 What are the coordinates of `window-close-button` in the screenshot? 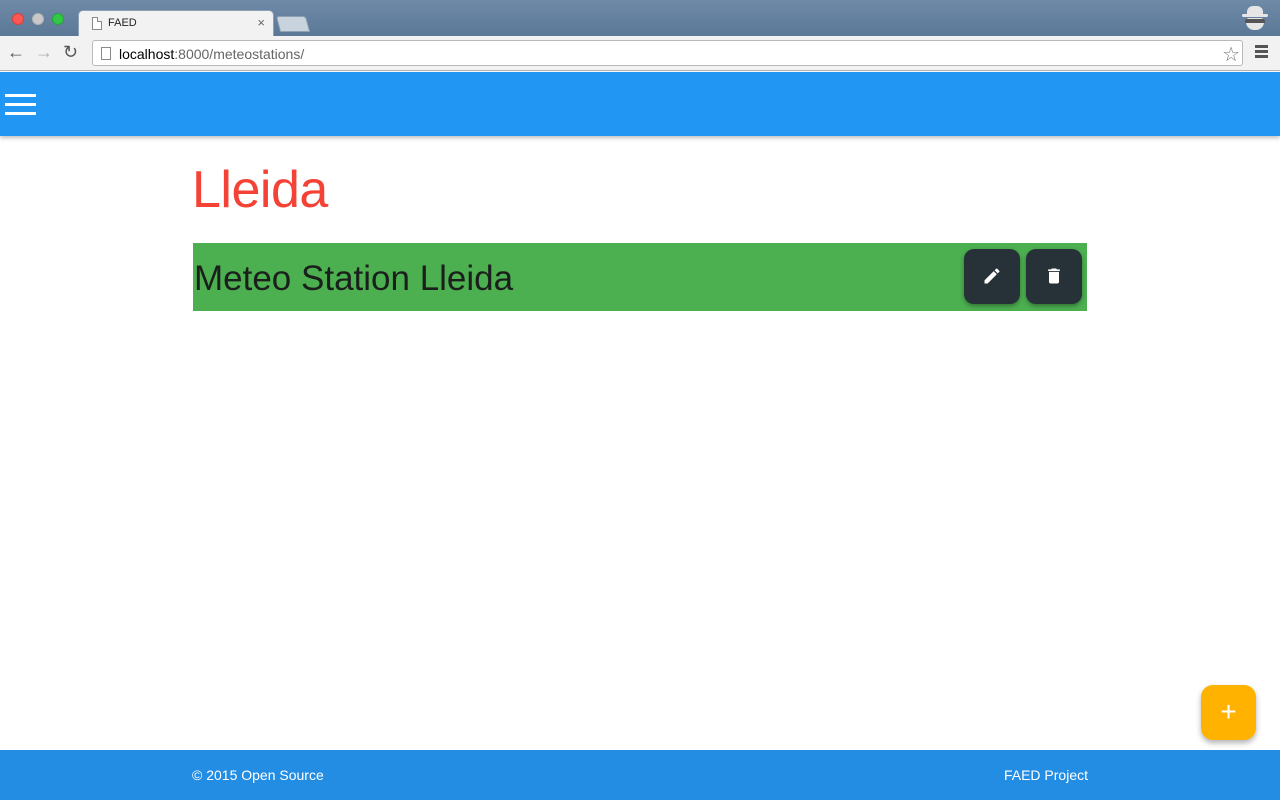 It's located at (18, 19).